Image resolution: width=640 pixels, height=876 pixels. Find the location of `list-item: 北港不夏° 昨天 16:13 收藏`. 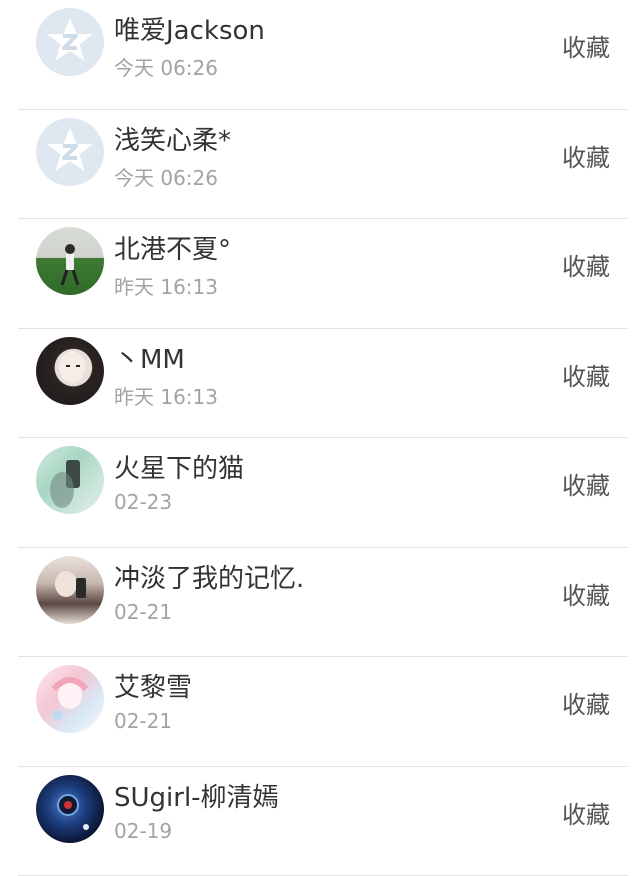

list-item: 北港不夏° 昨天 16:13 收藏 is located at coordinates (323, 274).